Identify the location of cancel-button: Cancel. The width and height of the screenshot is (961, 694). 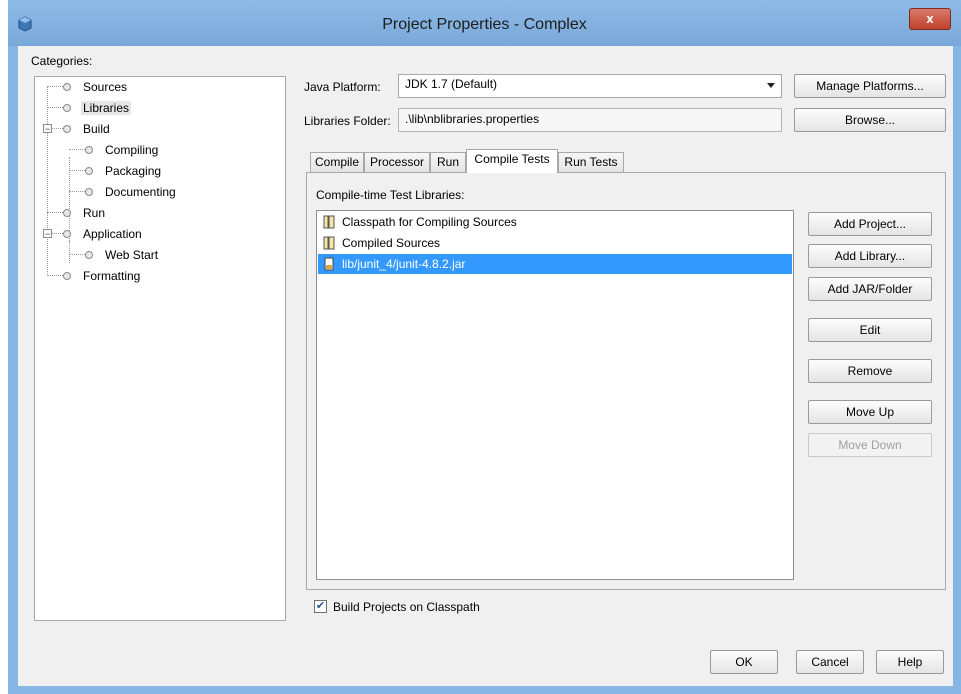
(830, 662).